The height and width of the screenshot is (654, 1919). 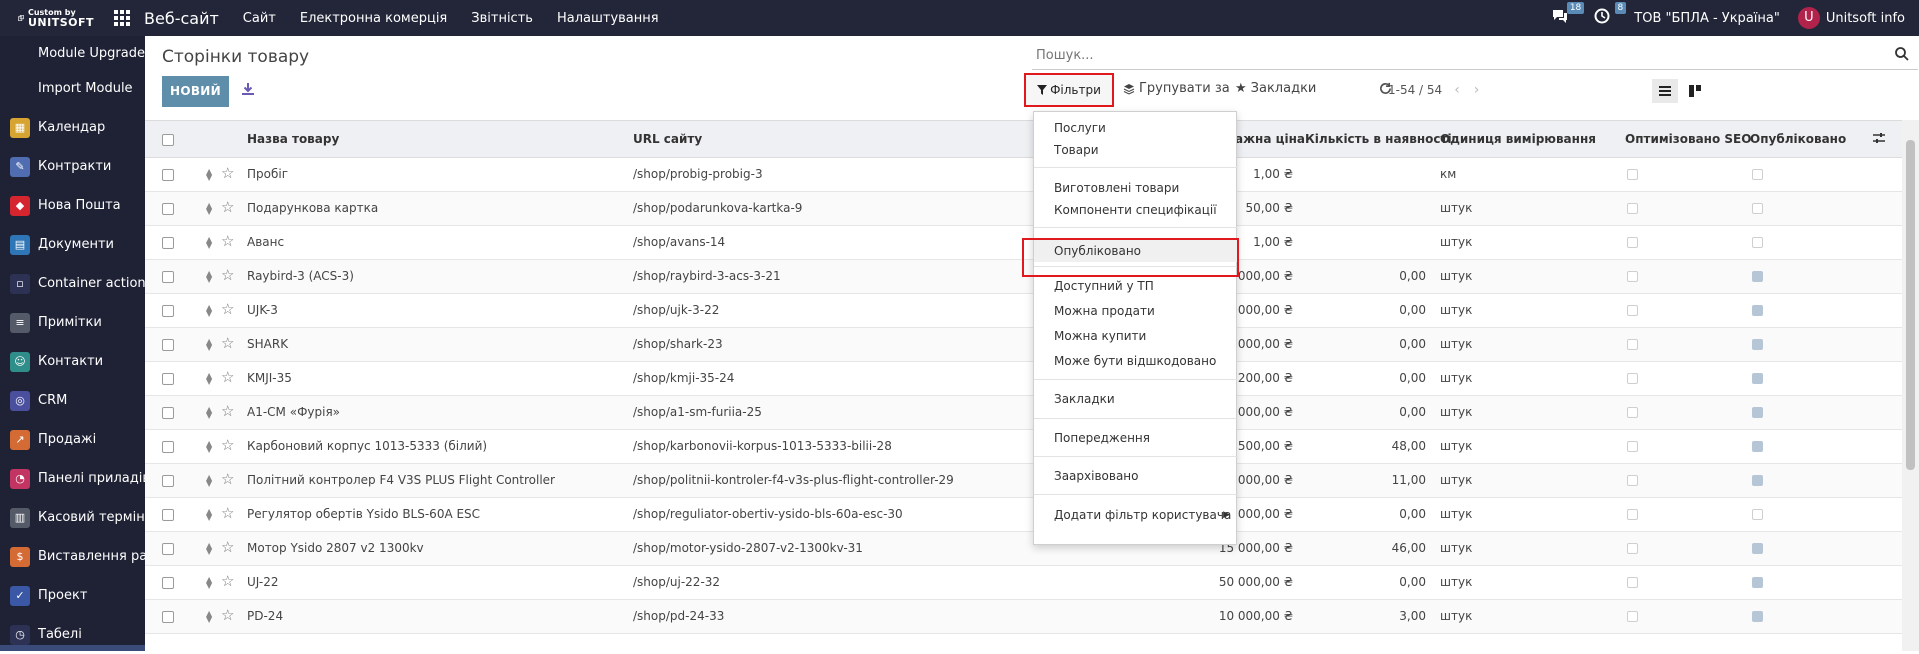 I want to click on menu-reporting: Звітність, so click(x=502, y=18).